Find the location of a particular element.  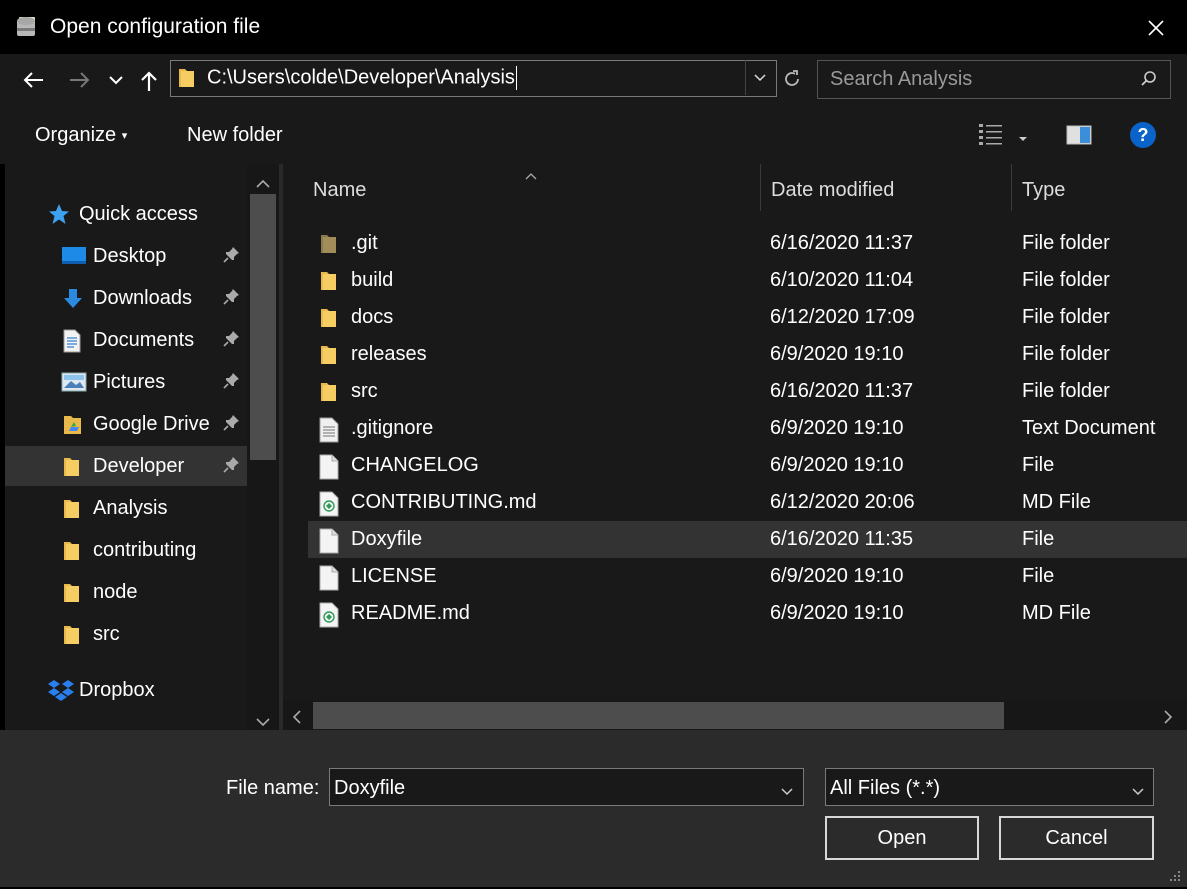

help-icon: ? is located at coordinates (1143, 135).